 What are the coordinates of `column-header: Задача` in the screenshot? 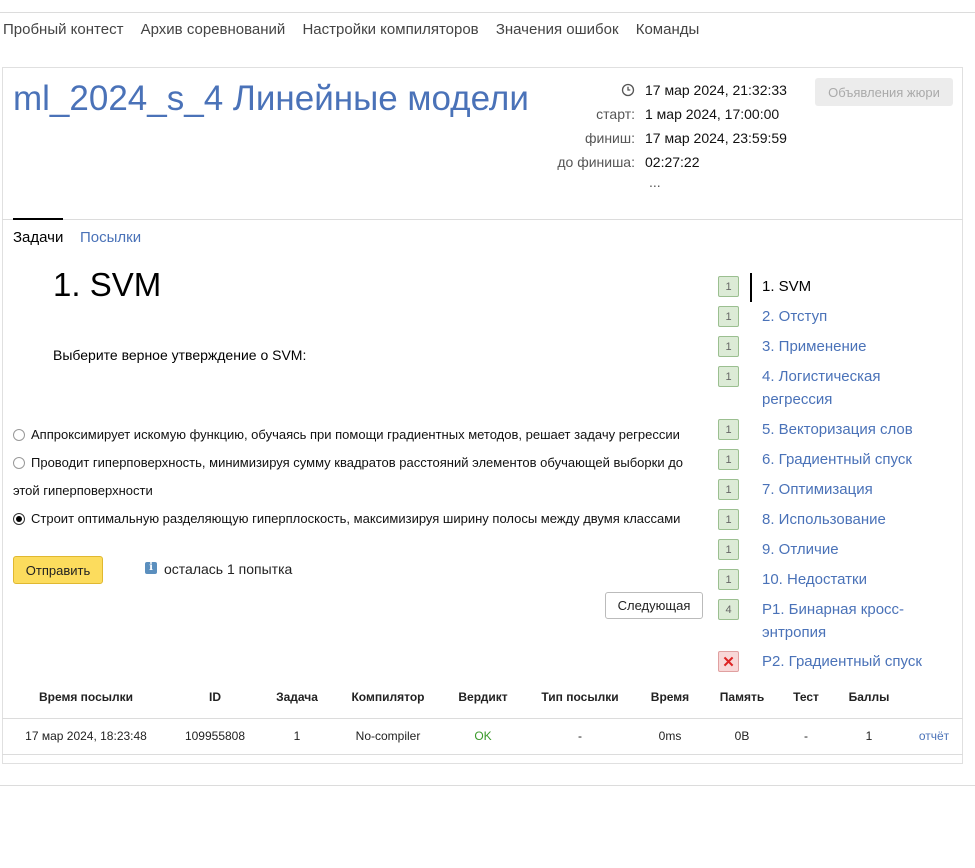 It's located at (297, 697).